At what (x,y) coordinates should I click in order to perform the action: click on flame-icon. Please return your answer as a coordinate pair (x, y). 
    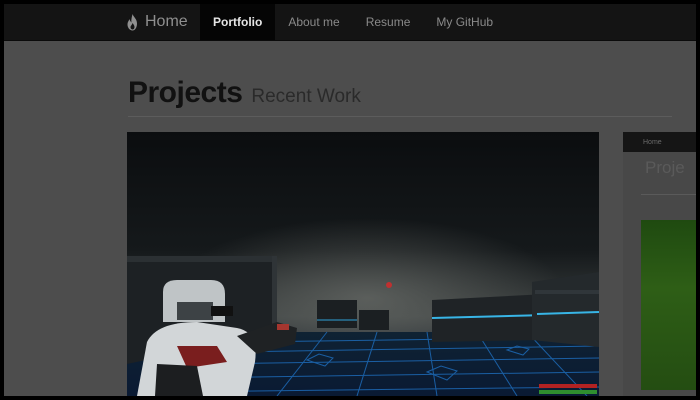
    Looking at the image, I should click on (132, 22).